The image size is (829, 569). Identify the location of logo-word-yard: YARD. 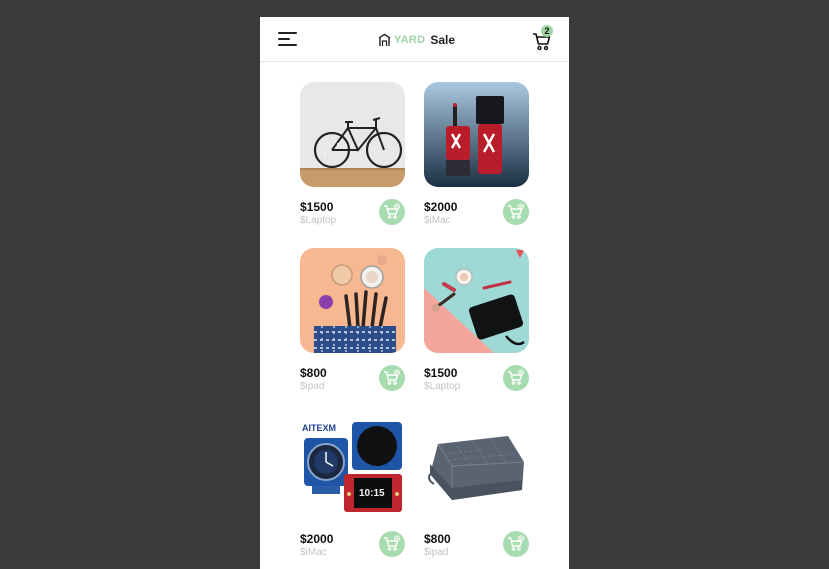
(410, 40).